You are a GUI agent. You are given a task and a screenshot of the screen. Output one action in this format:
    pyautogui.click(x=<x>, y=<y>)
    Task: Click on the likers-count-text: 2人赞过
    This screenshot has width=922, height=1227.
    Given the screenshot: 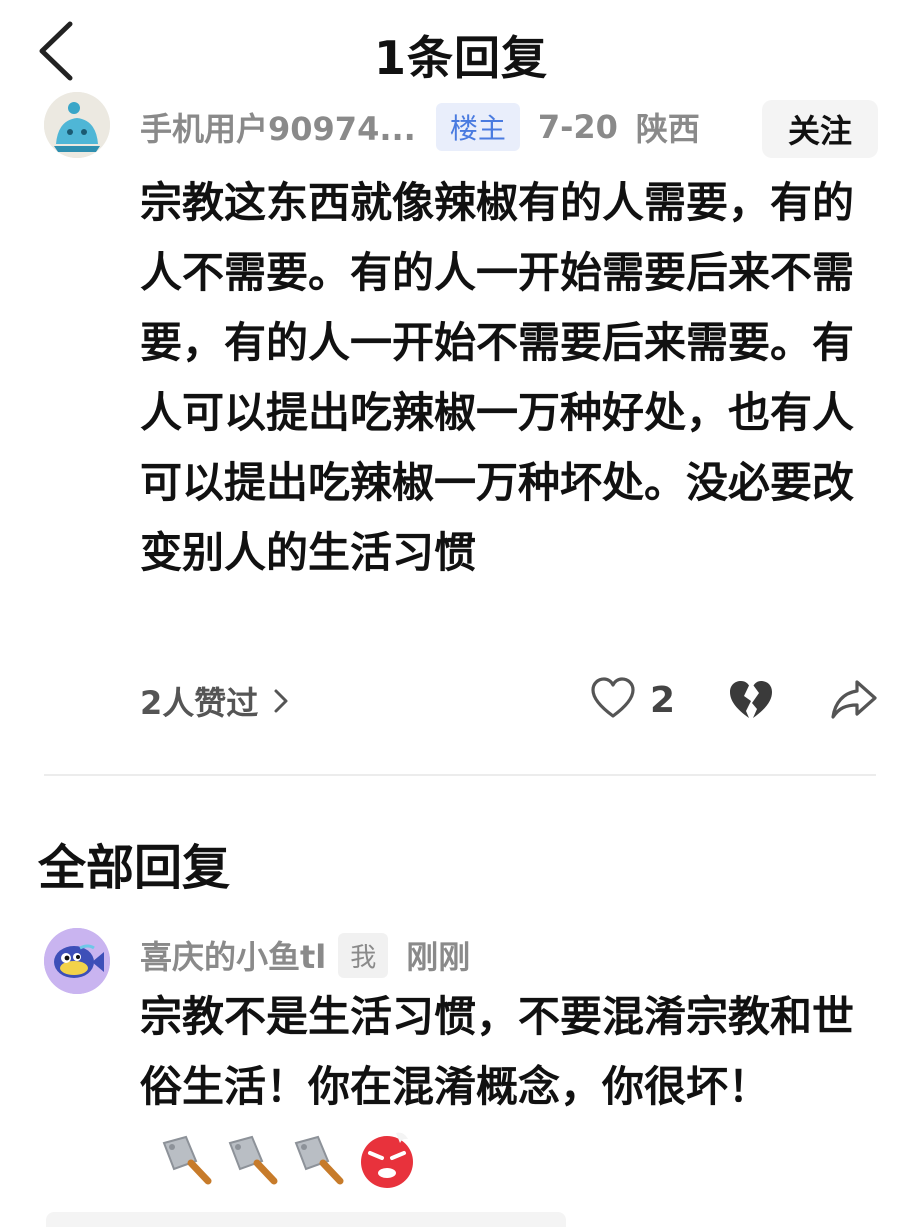 What is the action you would take?
    pyautogui.click(x=199, y=703)
    